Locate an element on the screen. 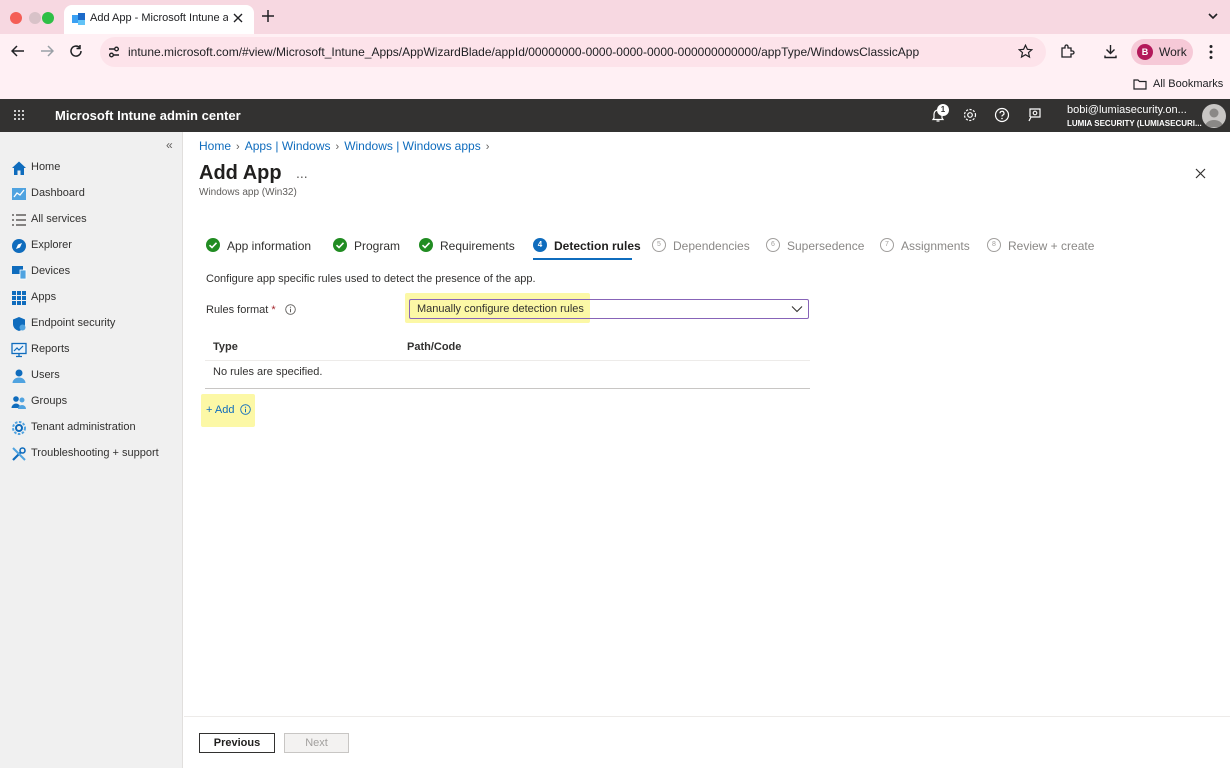  window-zoom-button is located at coordinates (48, 18).